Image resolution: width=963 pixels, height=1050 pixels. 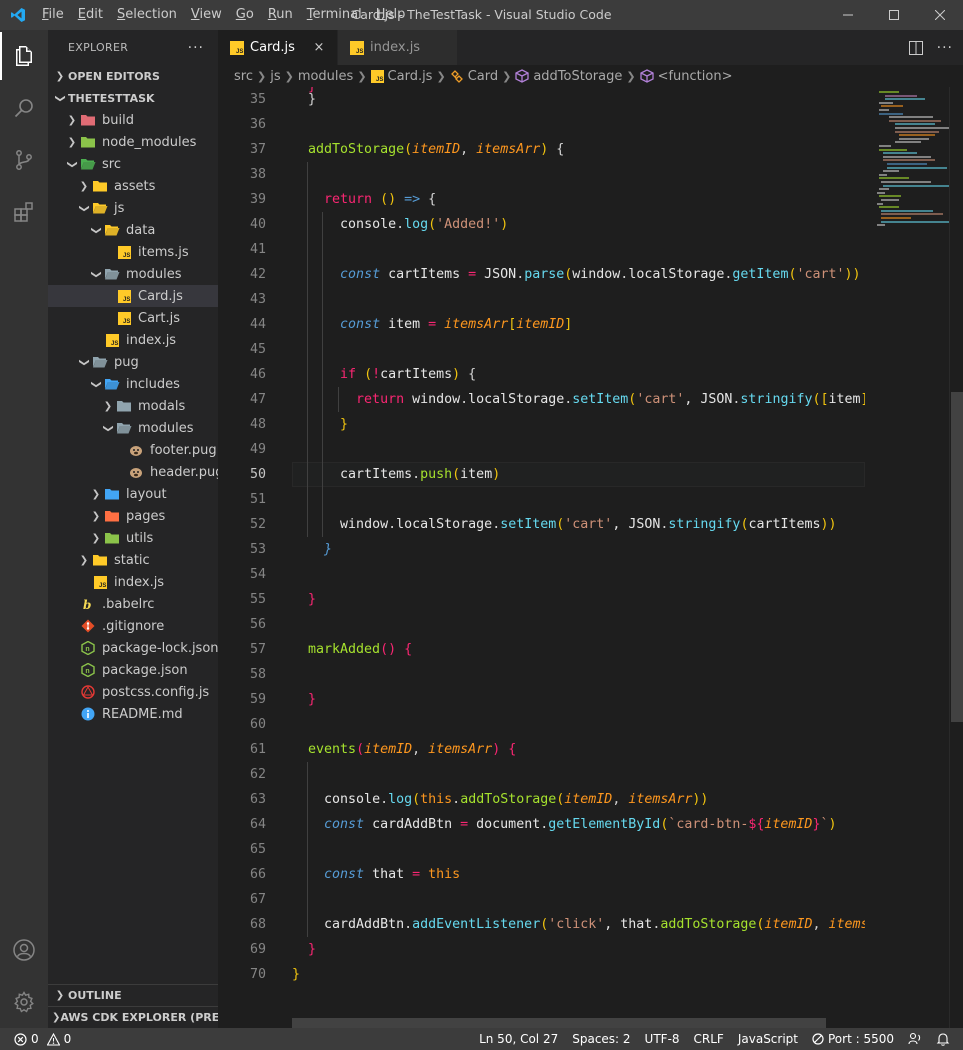 What do you see at coordinates (133, 252) in the screenshot?
I see `tree-item: JS items.js` at bounding box center [133, 252].